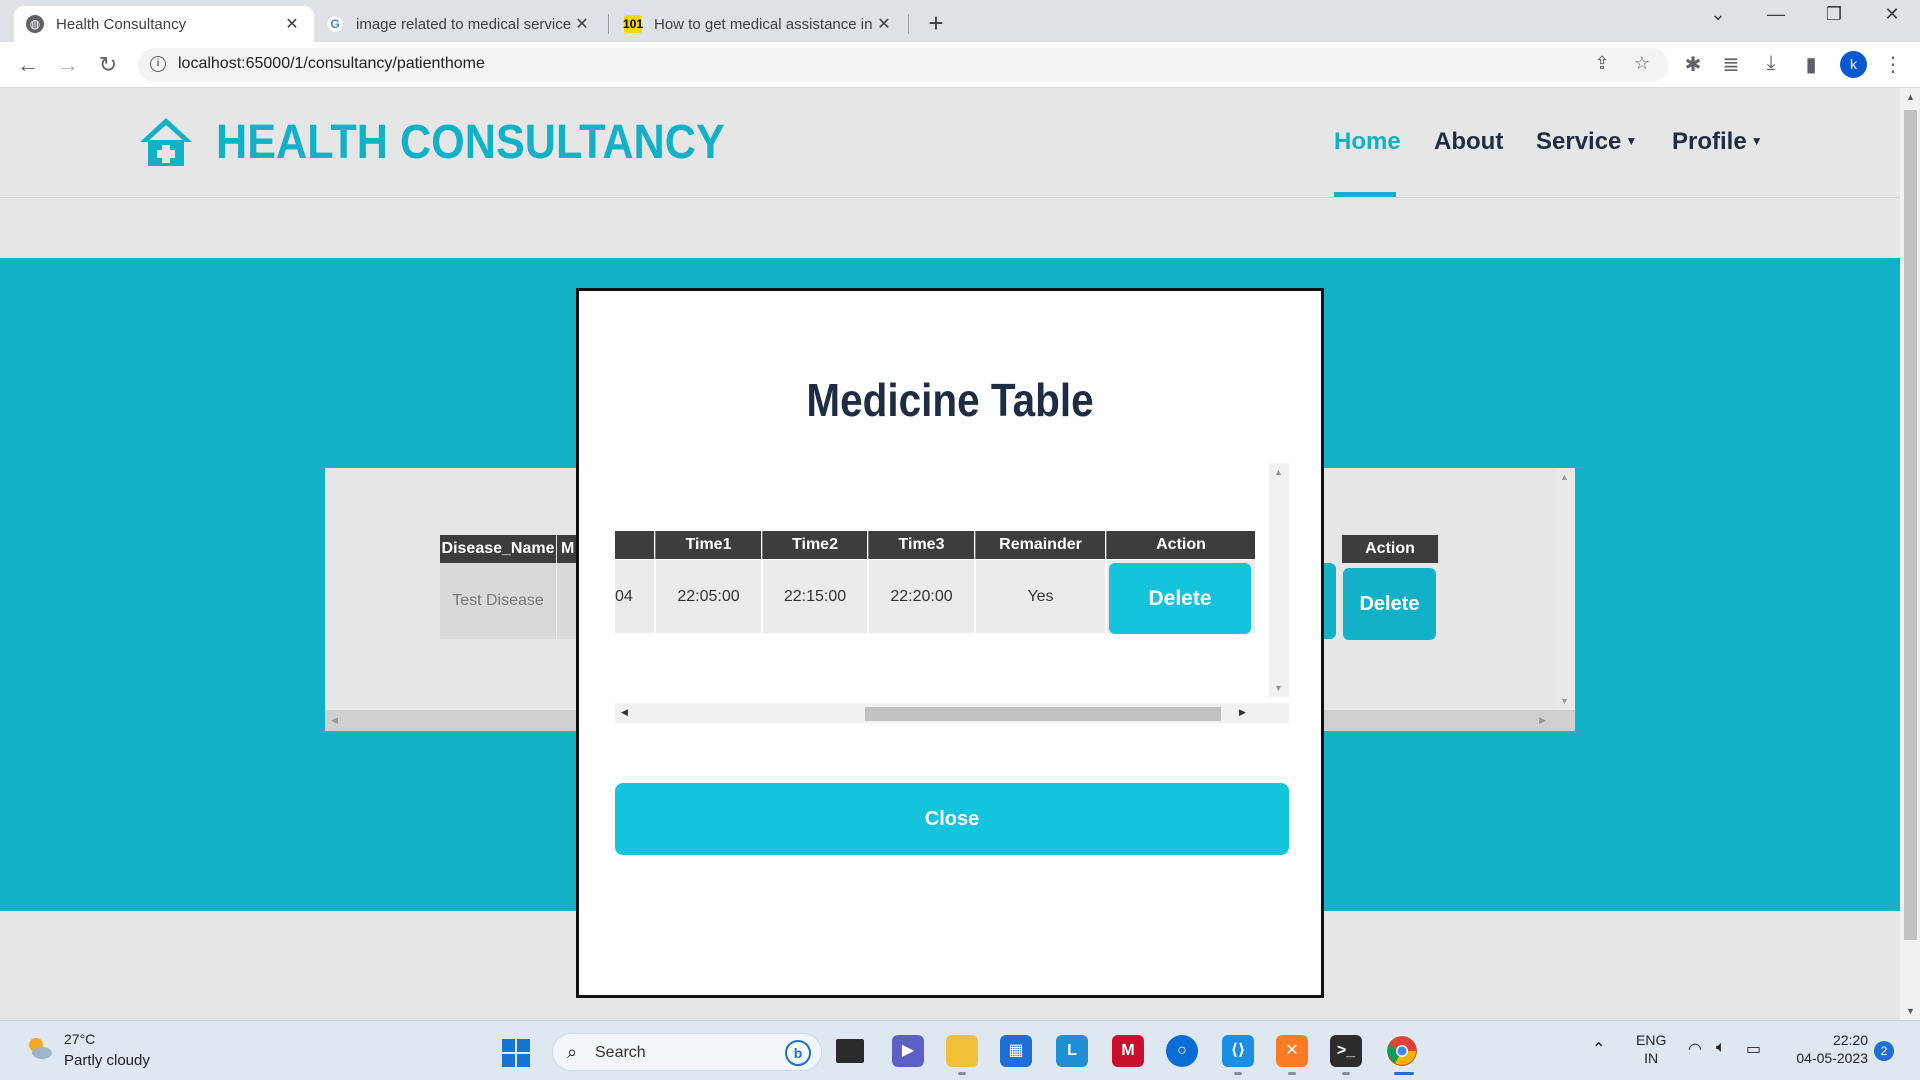 Image resolution: width=1920 pixels, height=1080 pixels. What do you see at coordinates (1834, 14) in the screenshot?
I see `maximize-icon: ❐` at bounding box center [1834, 14].